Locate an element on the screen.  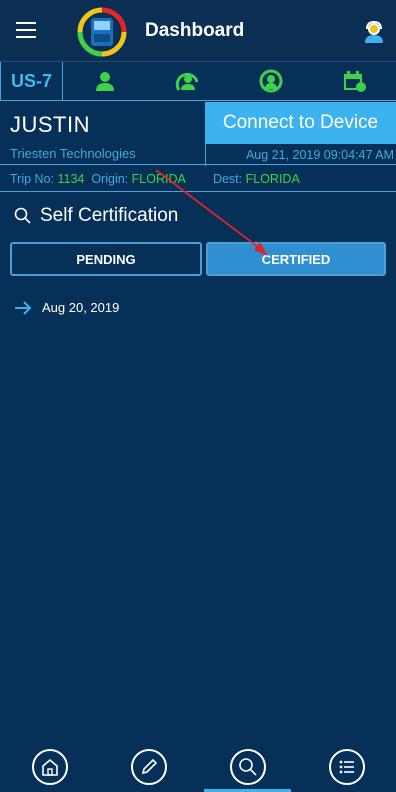
trip-origin: FLORIDA is located at coordinates (158, 179).